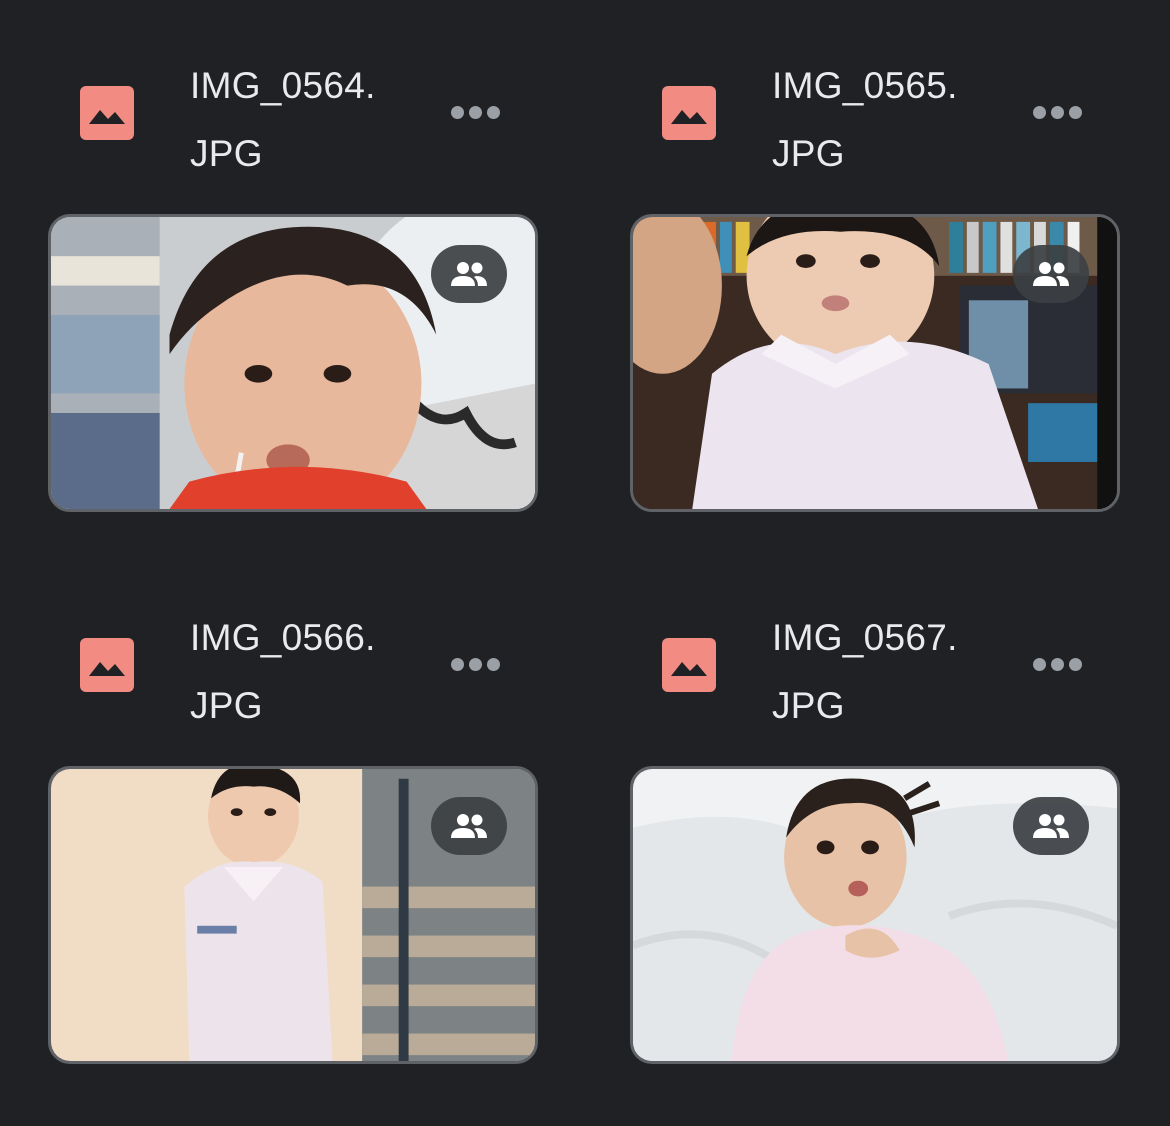  I want to click on file-name: IMG_0565. JPG, so click(897, 120).